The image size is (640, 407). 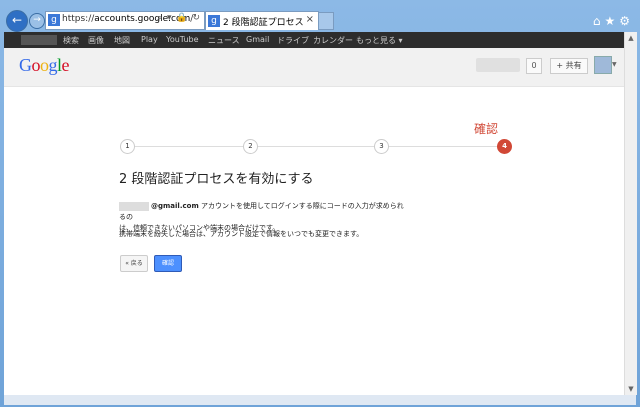 I want to click on back-button: ←, so click(x=17, y=21).